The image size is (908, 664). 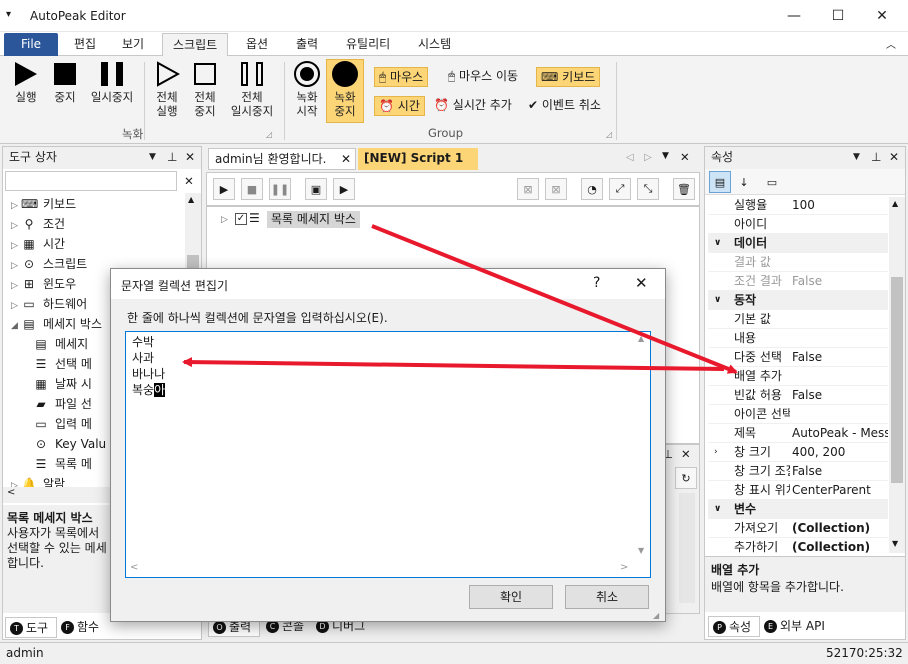 What do you see at coordinates (891, 43) in the screenshot?
I see `collapse-ribbon-icon: ︿` at bounding box center [891, 43].